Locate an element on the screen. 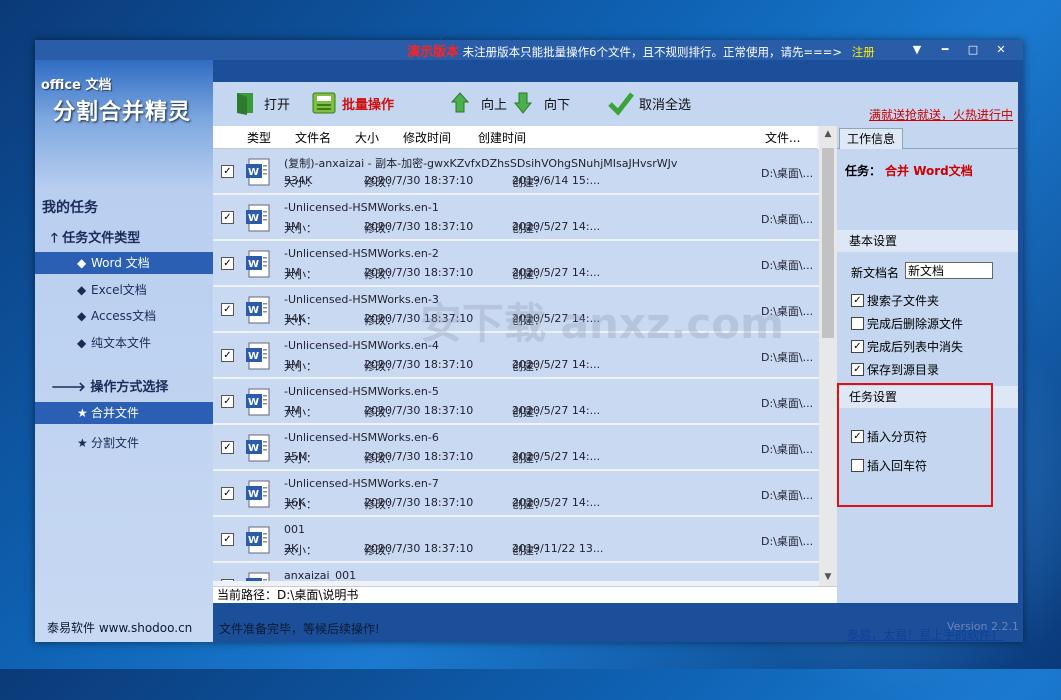  scroll-down-icon: ▼ is located at coordinates (828, 577).